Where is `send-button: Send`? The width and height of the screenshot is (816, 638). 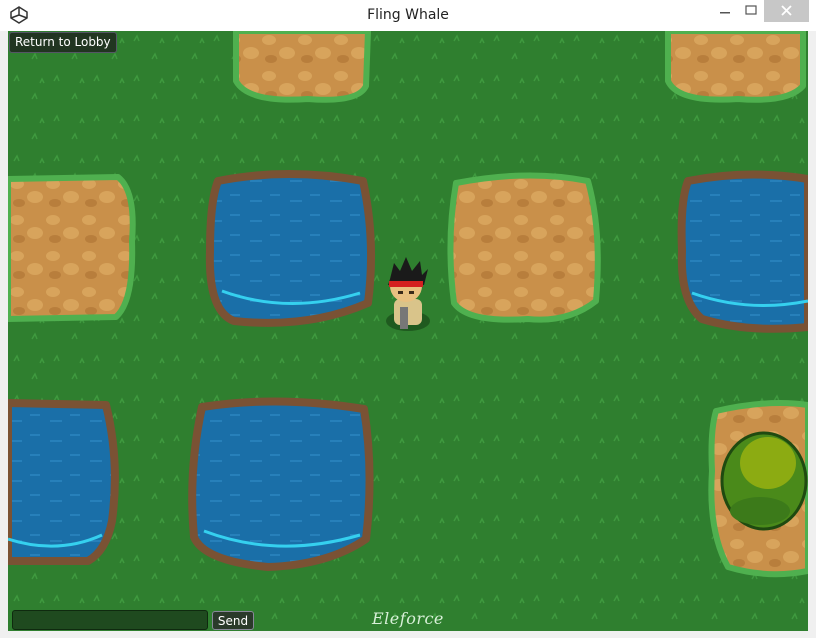
send-button: Send is located at coordinates (233, 620).